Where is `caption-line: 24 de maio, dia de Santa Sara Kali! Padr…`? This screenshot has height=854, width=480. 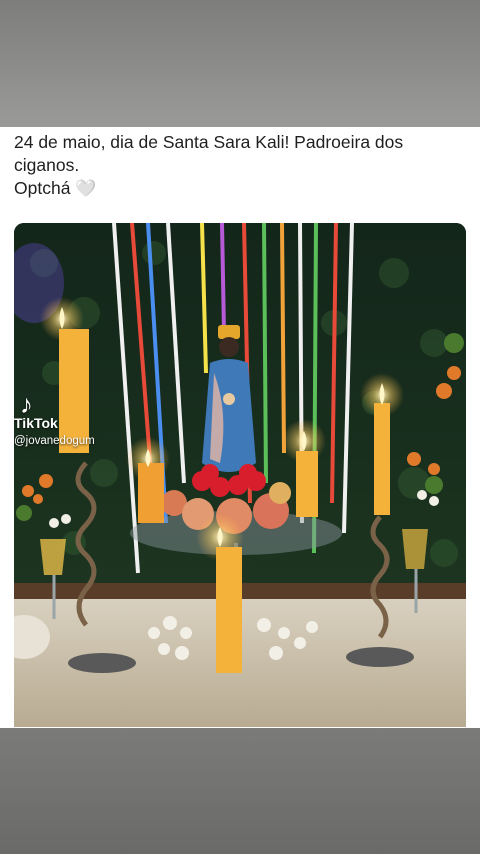 caption-line: 24 de maio, dia de Santa Sara Kali! Padr… is located at coordinates (209, 142).